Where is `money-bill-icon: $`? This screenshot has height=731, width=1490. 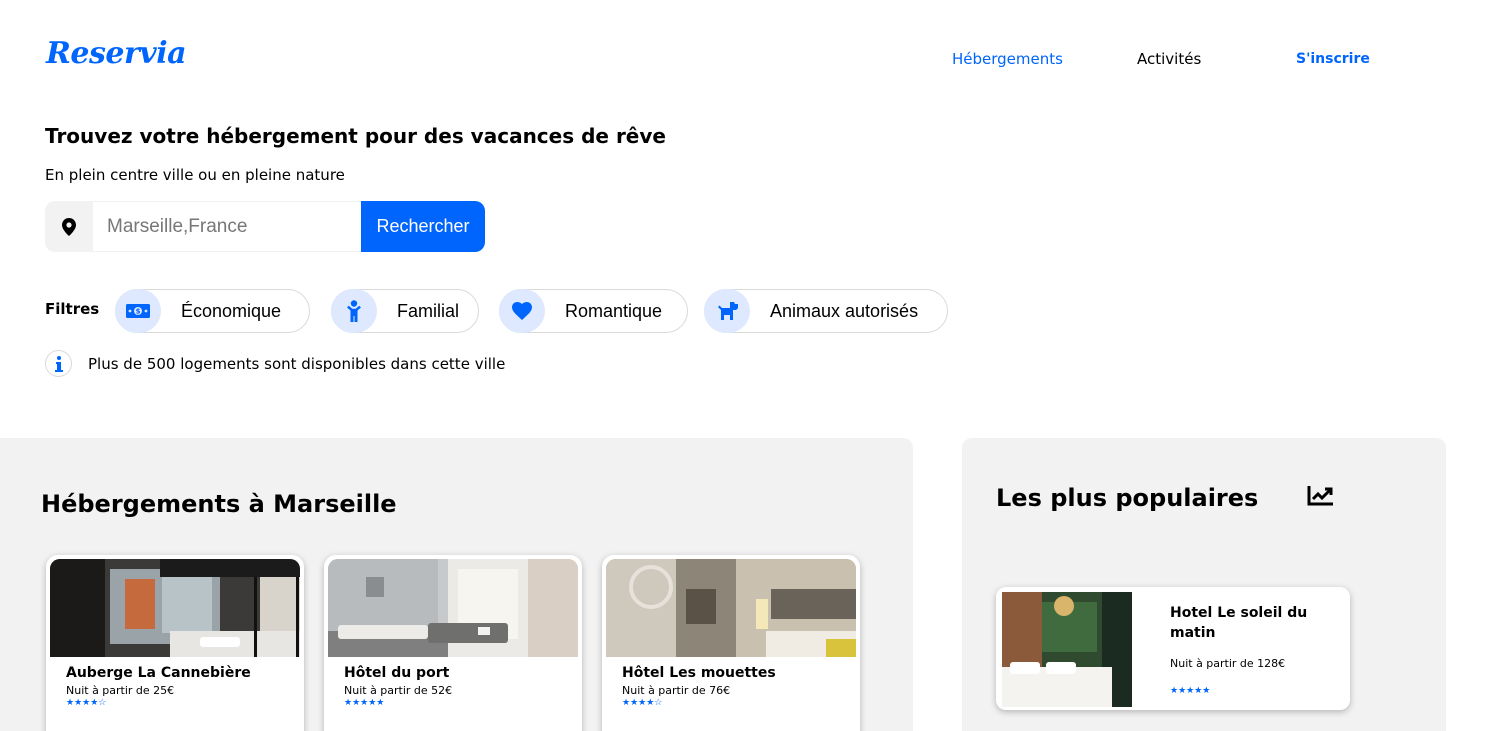
money-bill-icon: $ is located at coordinates (138, 311).